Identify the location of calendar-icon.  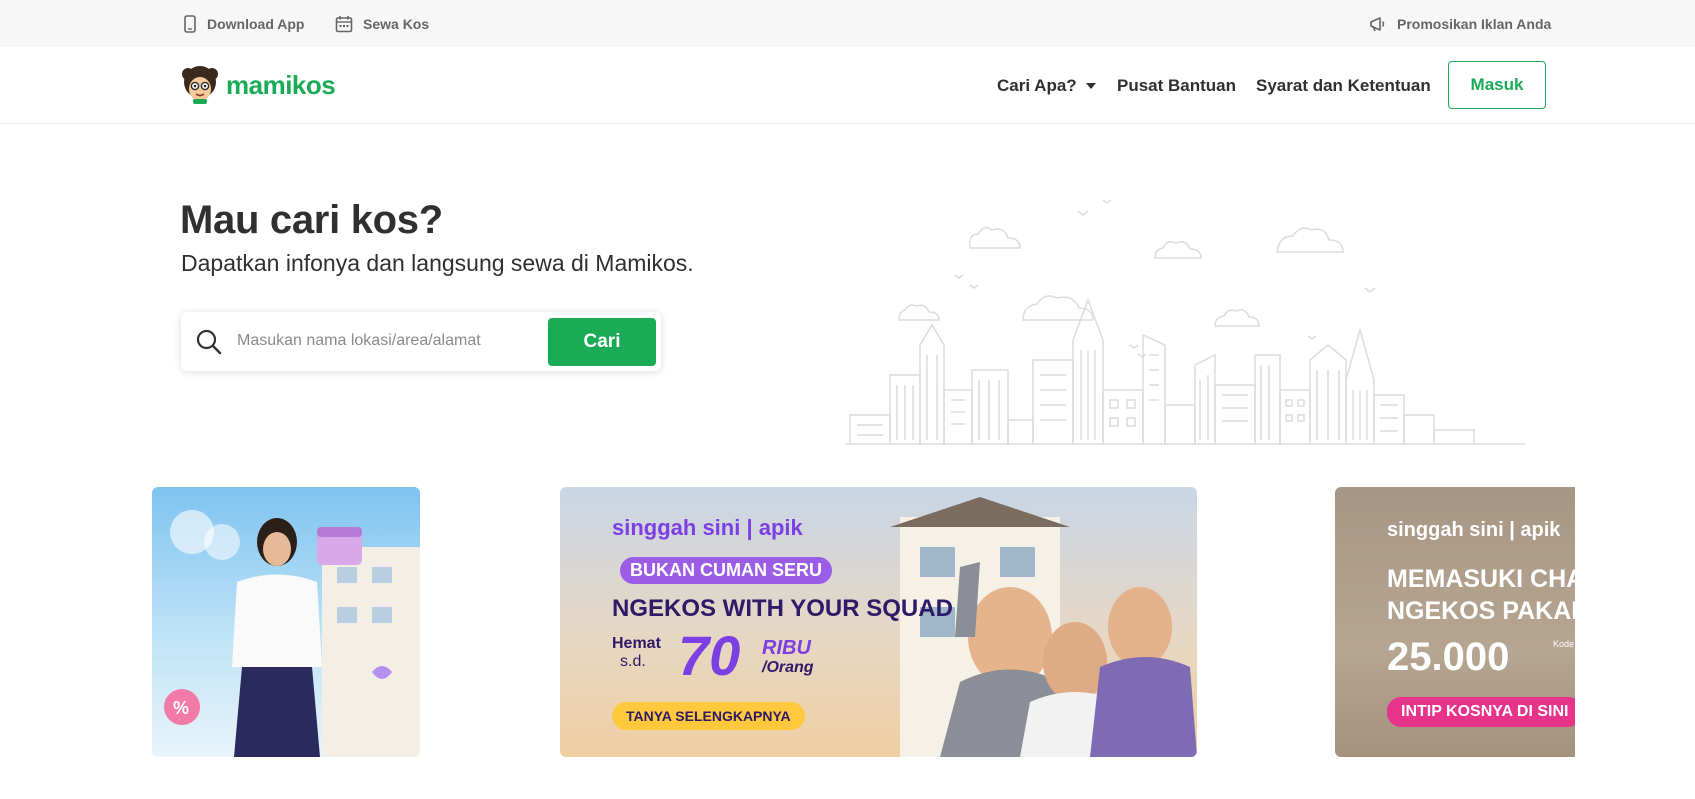
(344, 23).